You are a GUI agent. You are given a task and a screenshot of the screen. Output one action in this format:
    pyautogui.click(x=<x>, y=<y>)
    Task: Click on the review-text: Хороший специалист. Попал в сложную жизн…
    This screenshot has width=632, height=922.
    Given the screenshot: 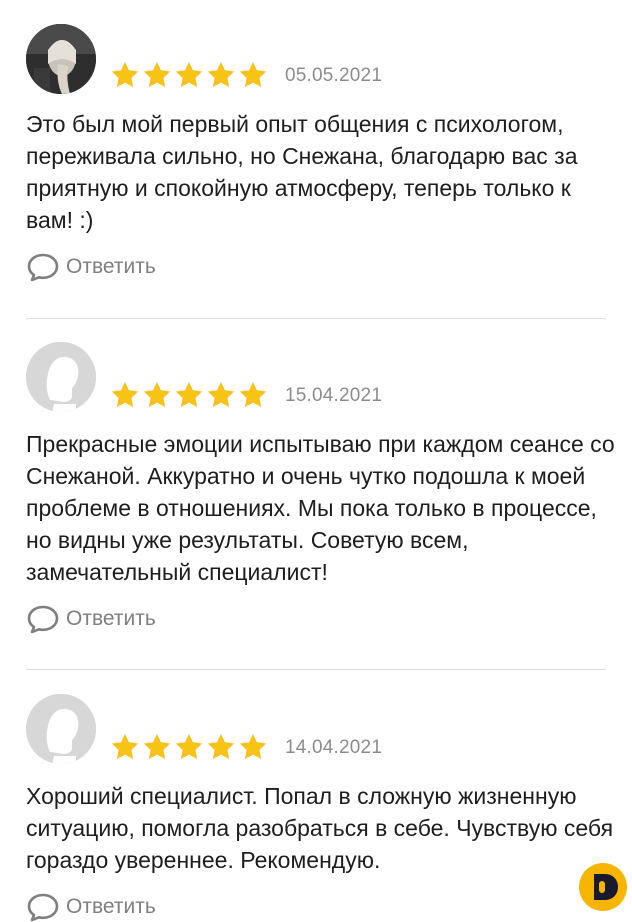 What is the action you would take?
    pyautogui.click(x=320, y=828)
    